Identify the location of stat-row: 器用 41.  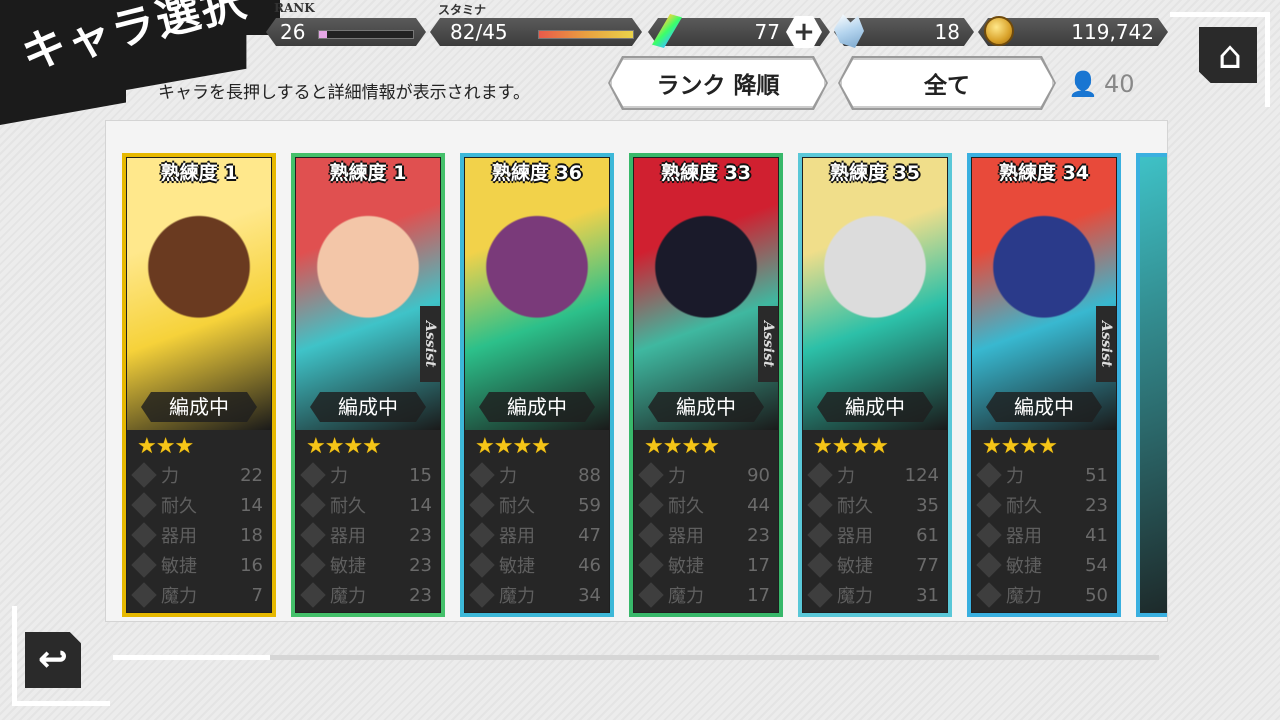
(1042, 535).